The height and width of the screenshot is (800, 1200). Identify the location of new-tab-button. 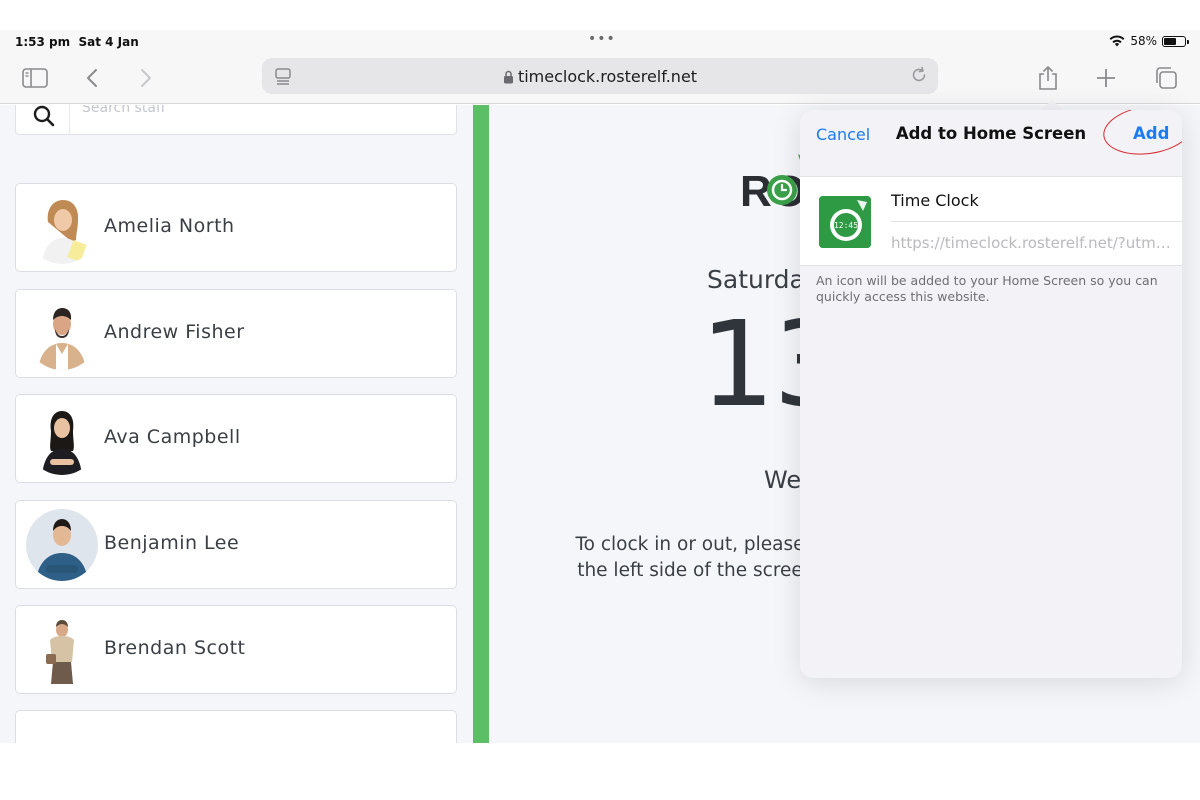
(1106, 78).